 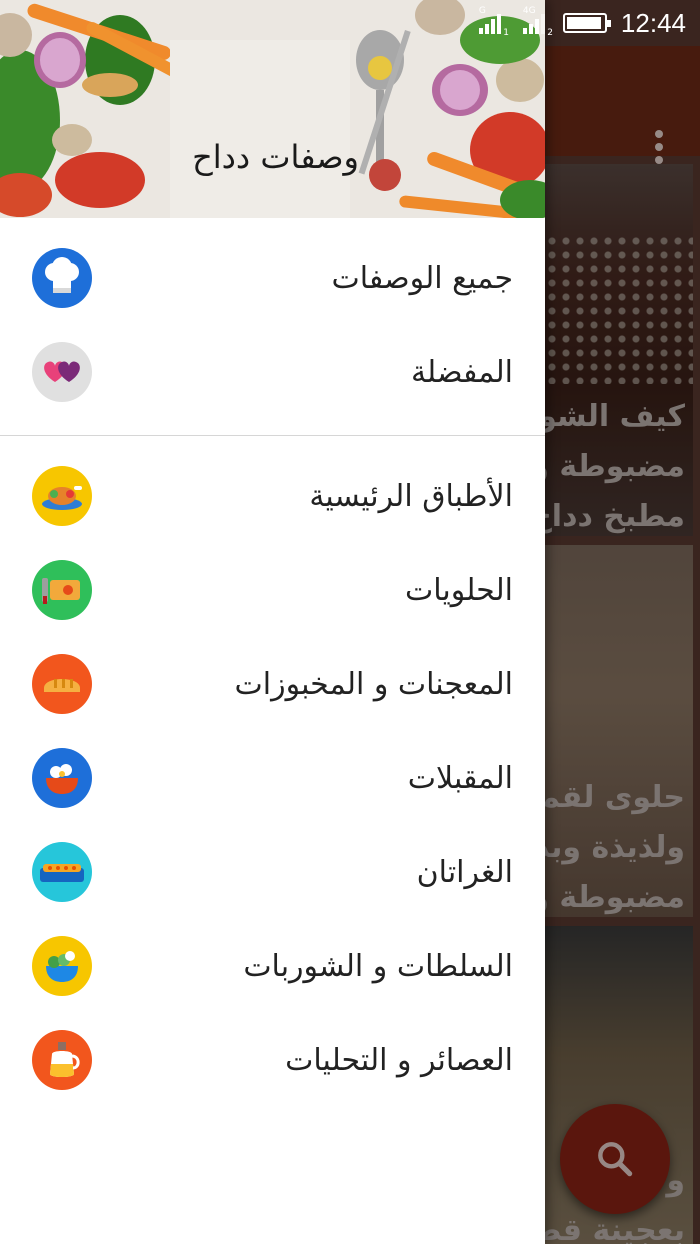 I want to click on drawer-item-label: المقبلات, so click(x=460, y=778).